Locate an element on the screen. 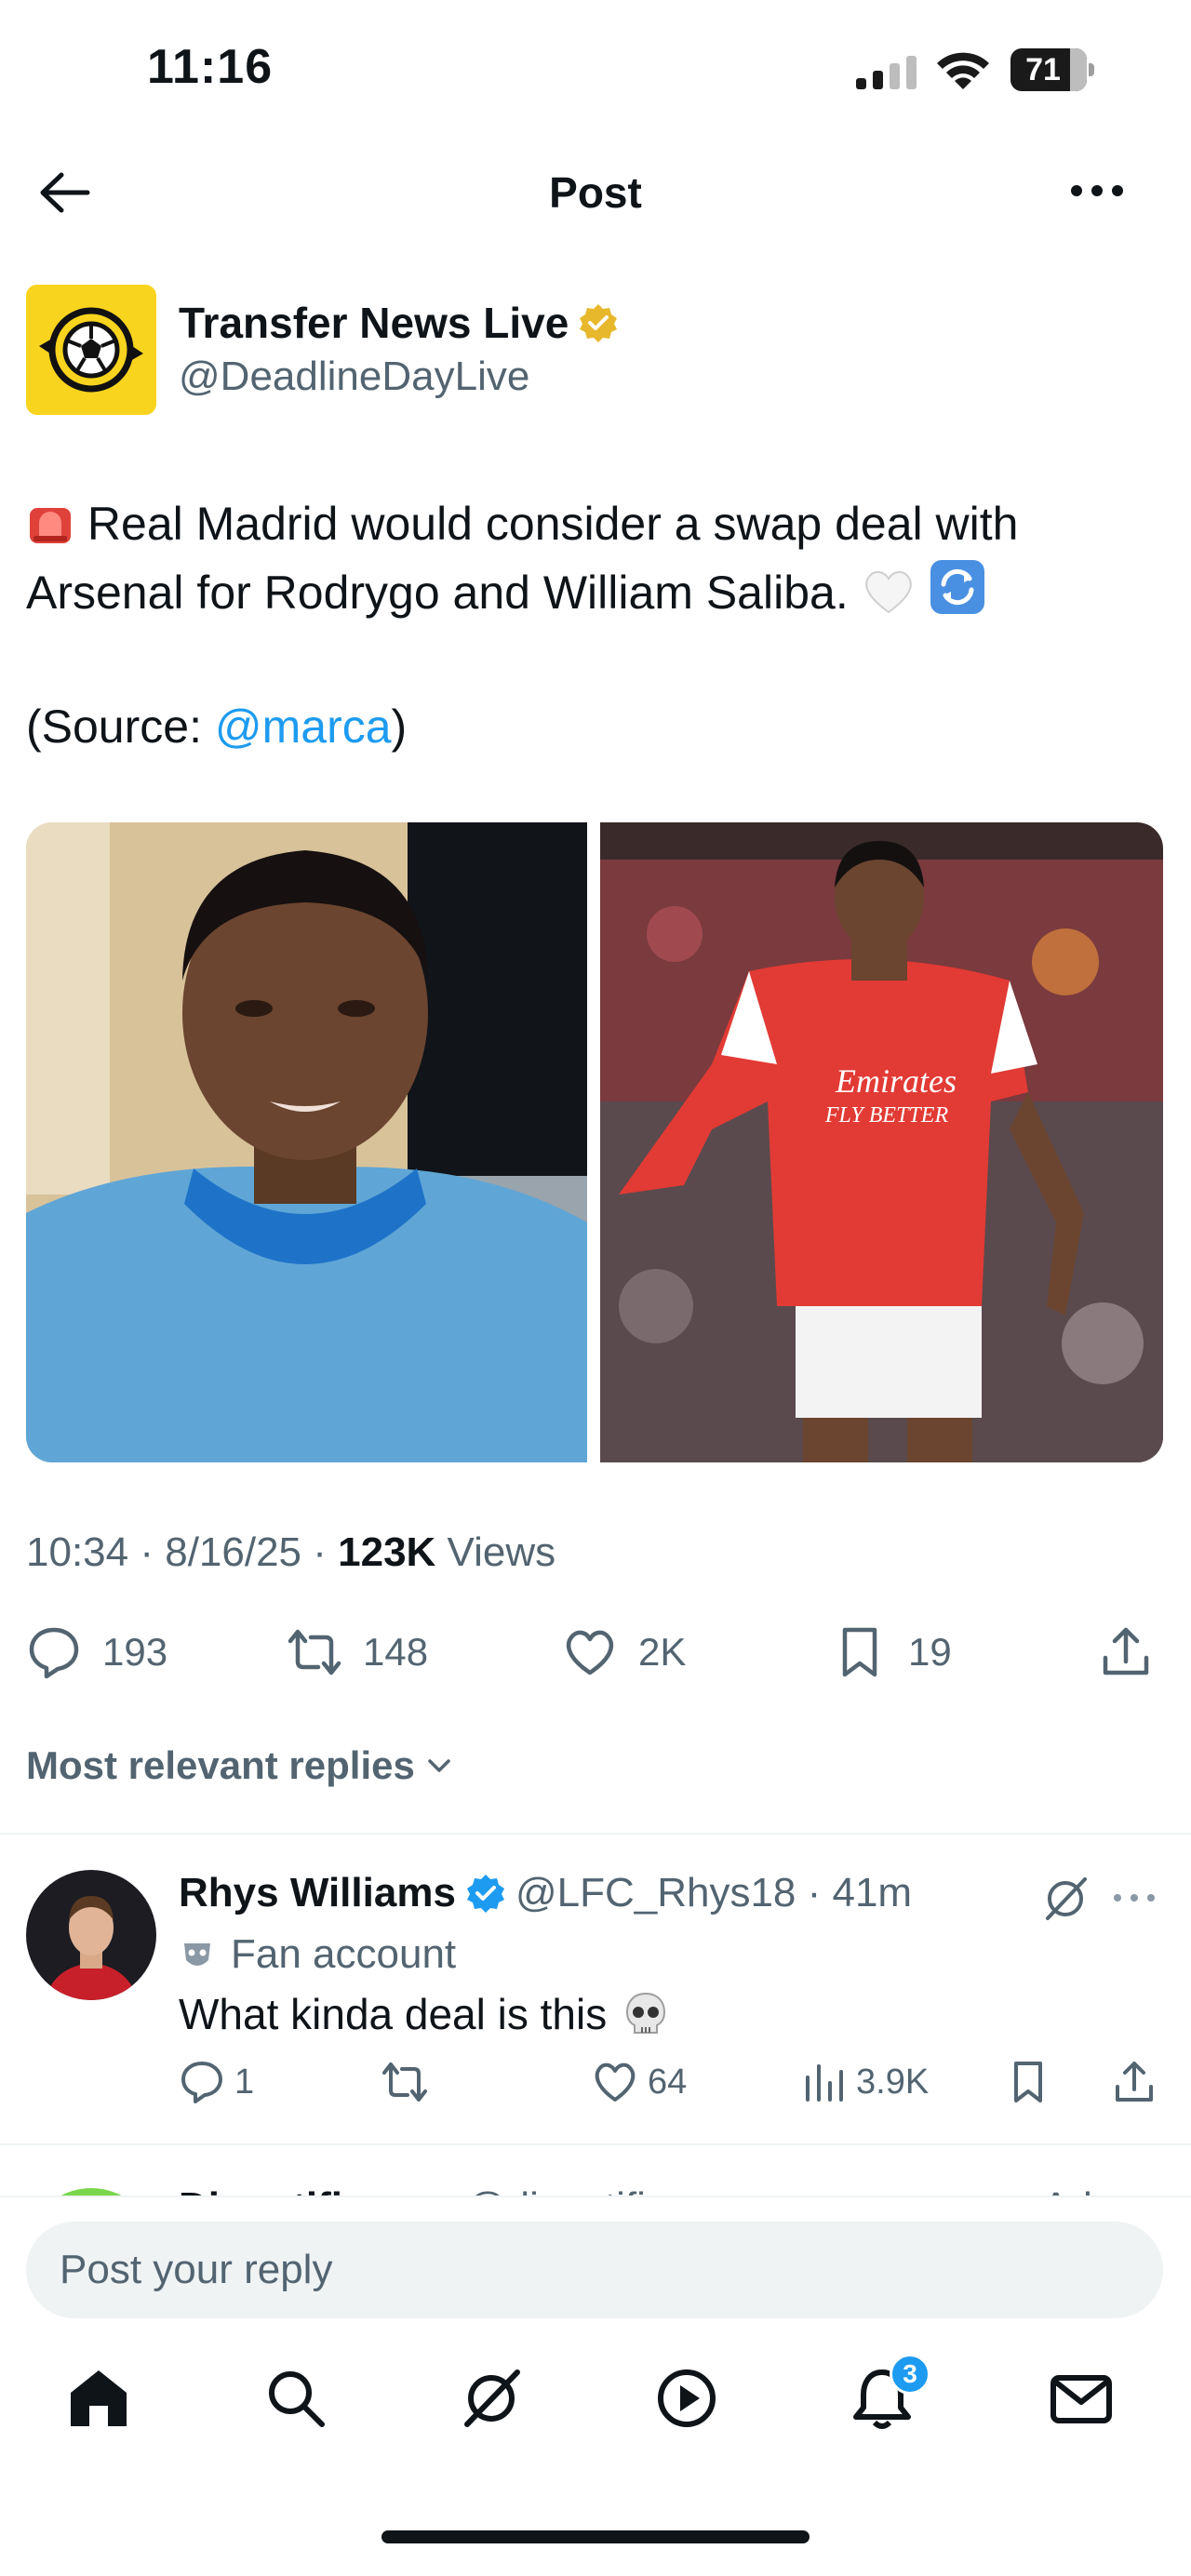 The width and height of the screenshot is (1191, 2576). media-photo-rodrygo is located at coordinates (306, 1142).